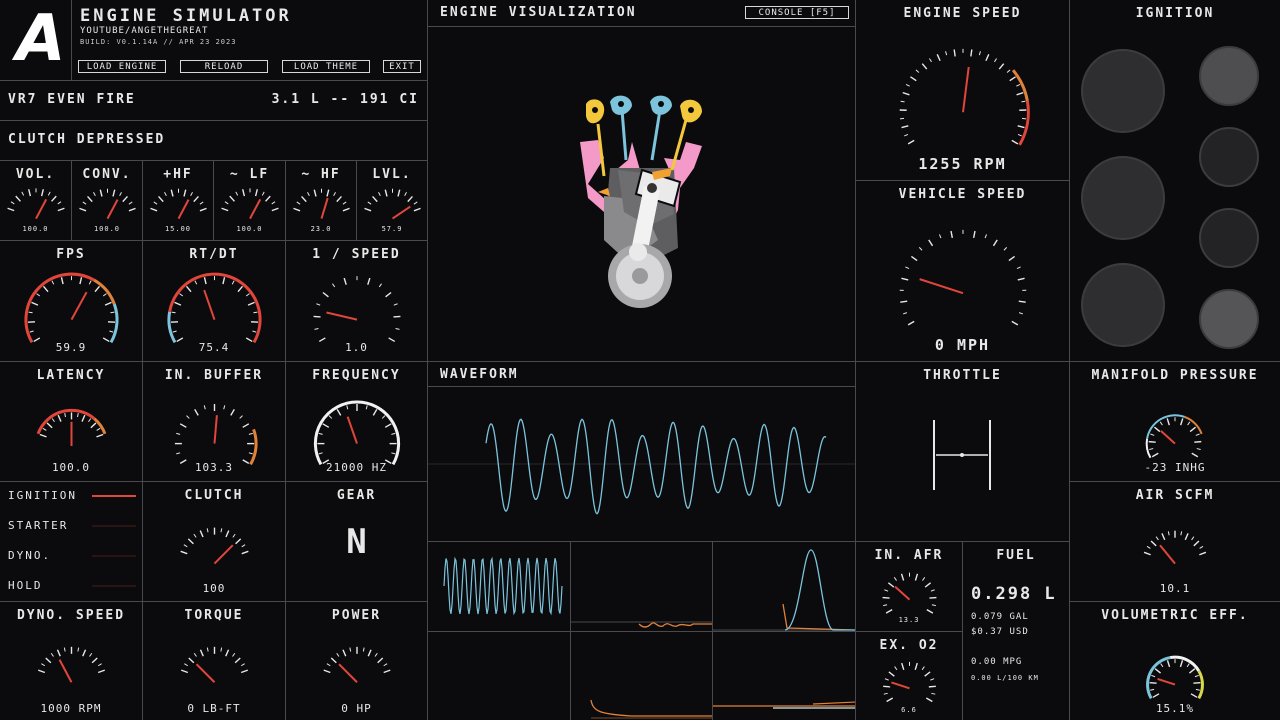  What do you see at coordinates (158, 42) in the screenshot?
I see `build-info: BUILD: V0.1.14A // APR 23 2023` at bounding box center [158, 42].